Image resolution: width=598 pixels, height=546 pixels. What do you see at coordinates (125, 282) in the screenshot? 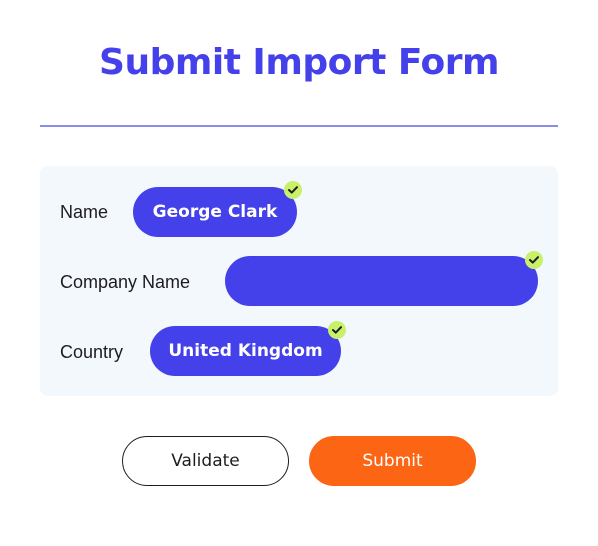
I see `company-name-label: Company Name` at bounding box center [125, 282].